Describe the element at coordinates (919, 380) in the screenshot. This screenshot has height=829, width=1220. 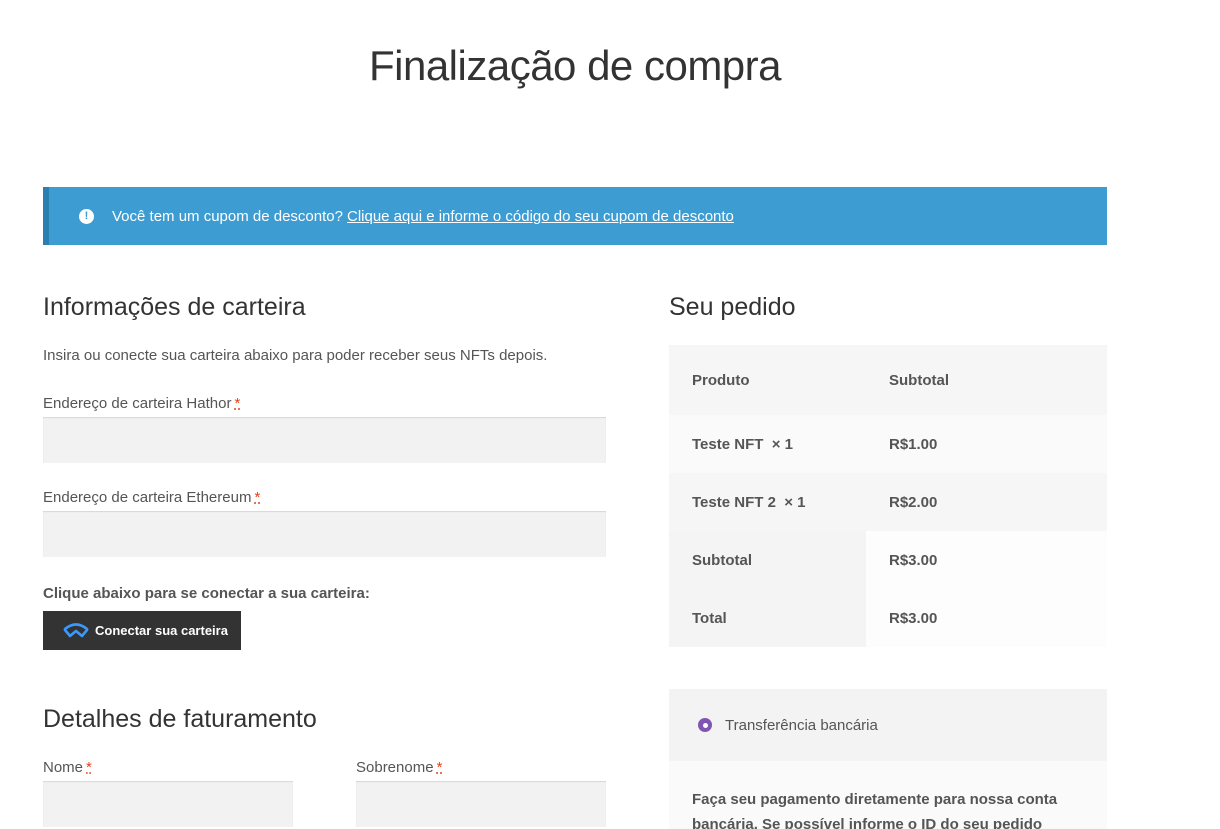
I see `column-header-subtotal: Subtotal` at that location.